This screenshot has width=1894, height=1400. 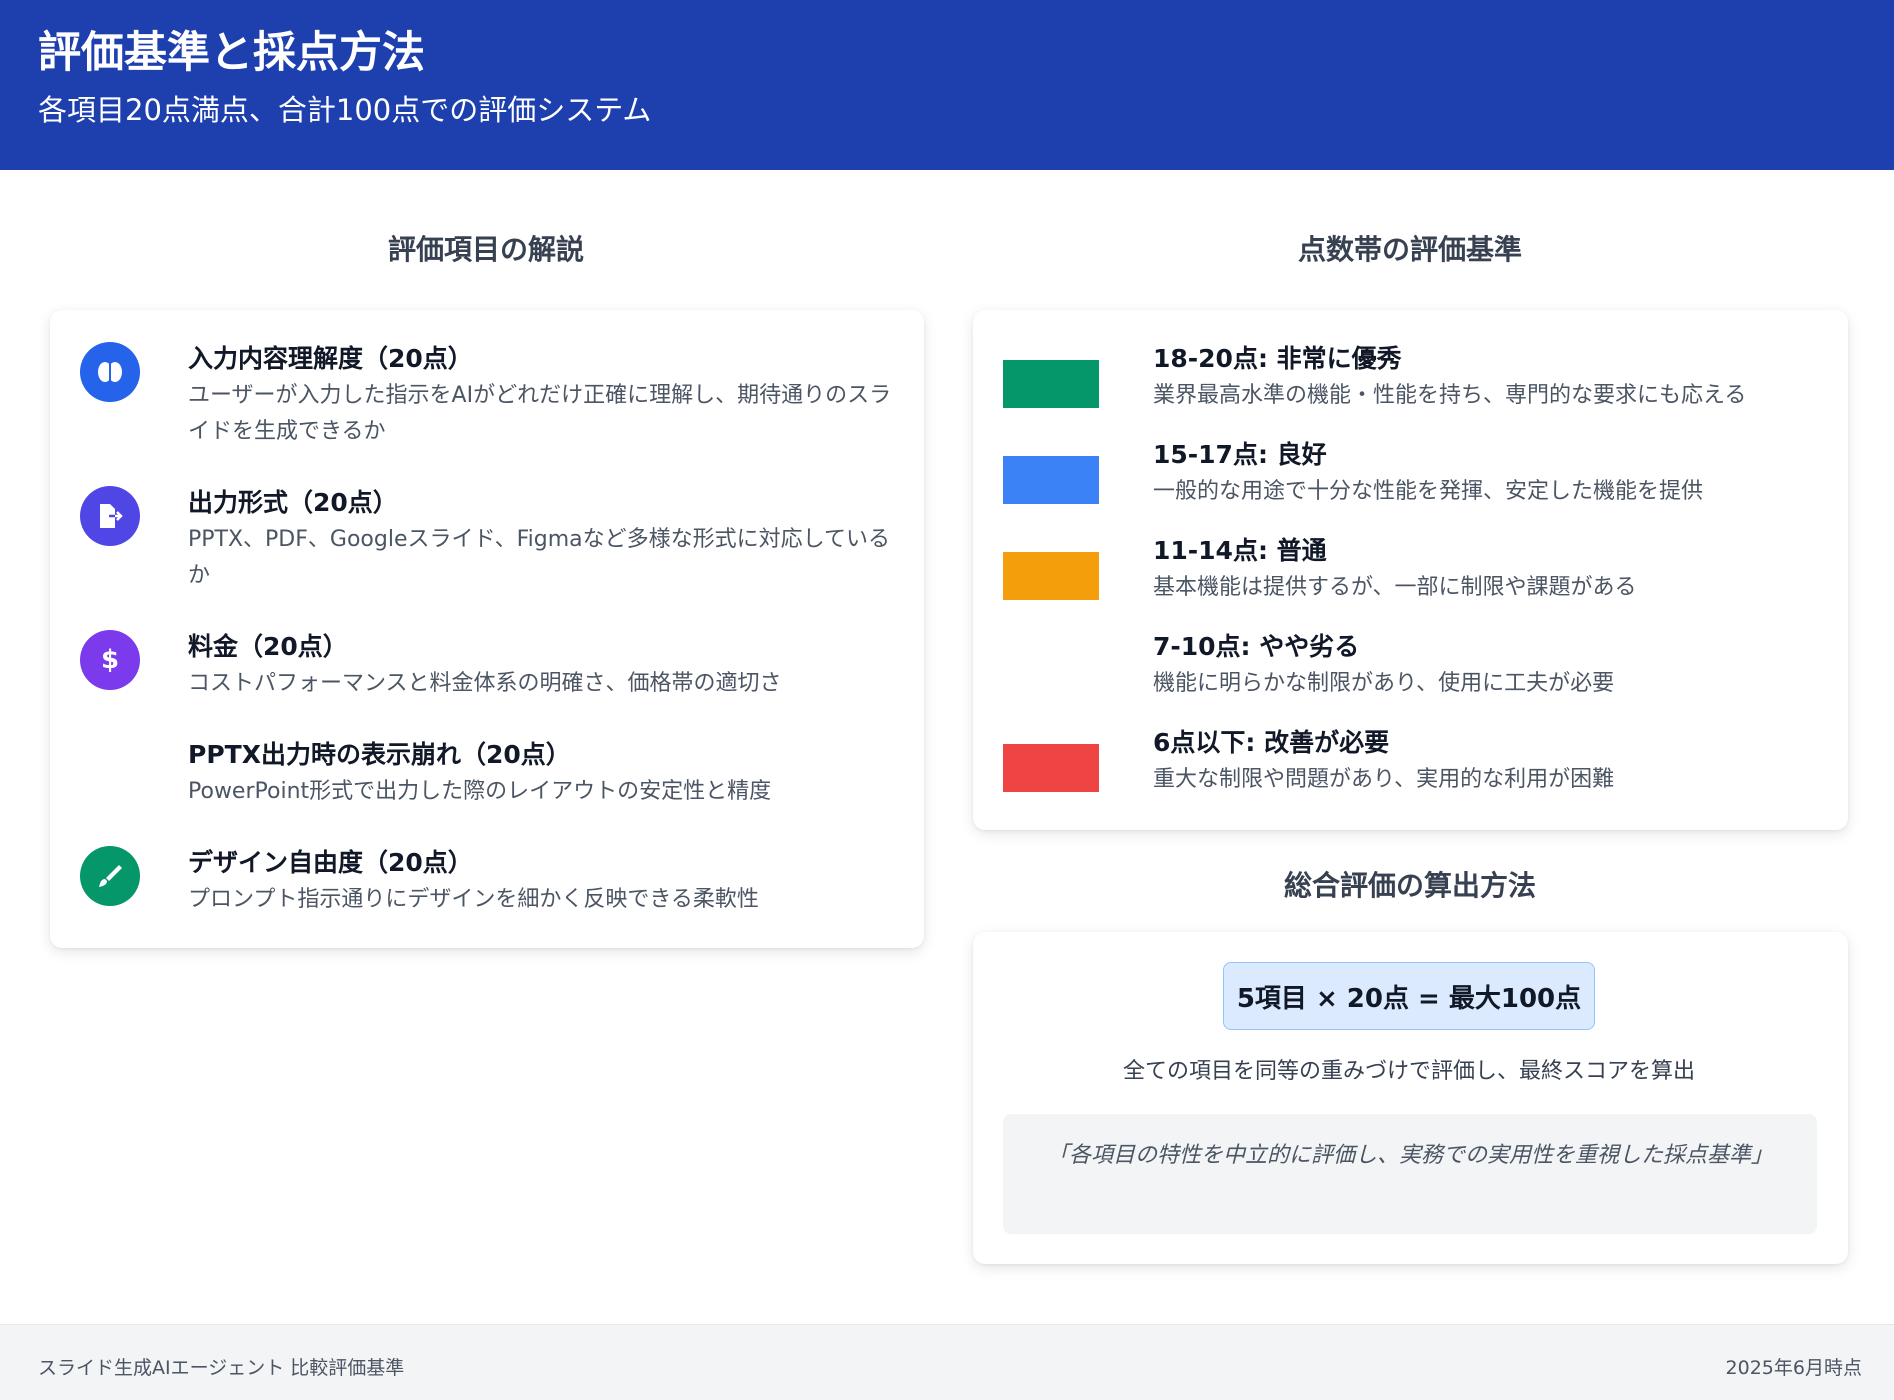 I want to click on dollar-icon: $, so click(x=110, y=660).